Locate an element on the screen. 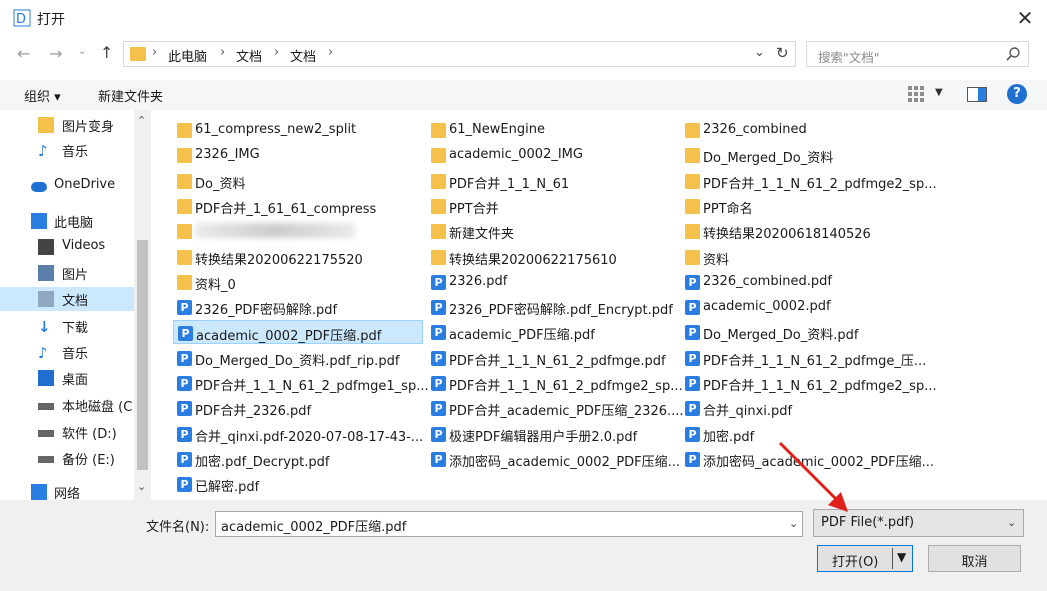 The height and width of the screenshot is (591, 1047). list-item: Do_资料 is located at coordinates (298, 181).